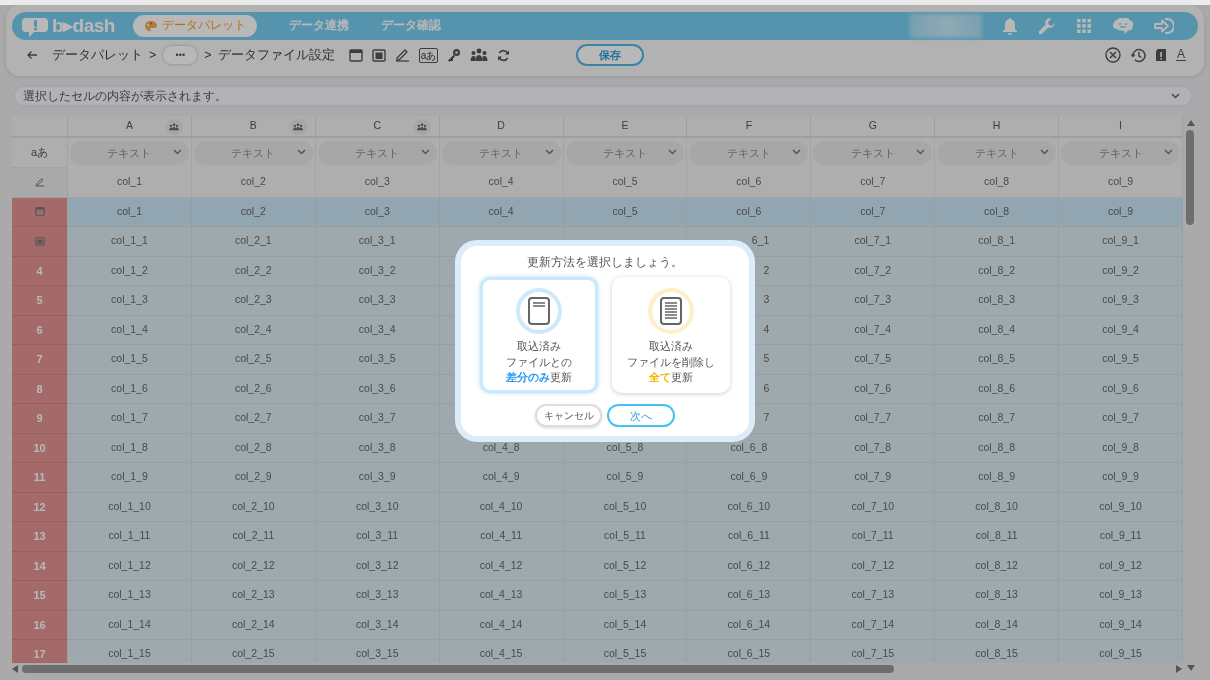 This screenshot has height=680, width=1210. I want to click on table-cell: col_8_5, so click(997, 360).